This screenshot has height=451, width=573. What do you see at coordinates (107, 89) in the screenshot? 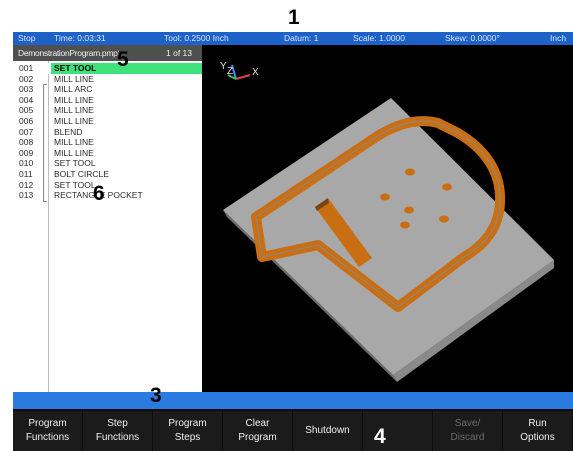
I see `step-row: 003 MILL ARC` at bounding box center [107, 89].